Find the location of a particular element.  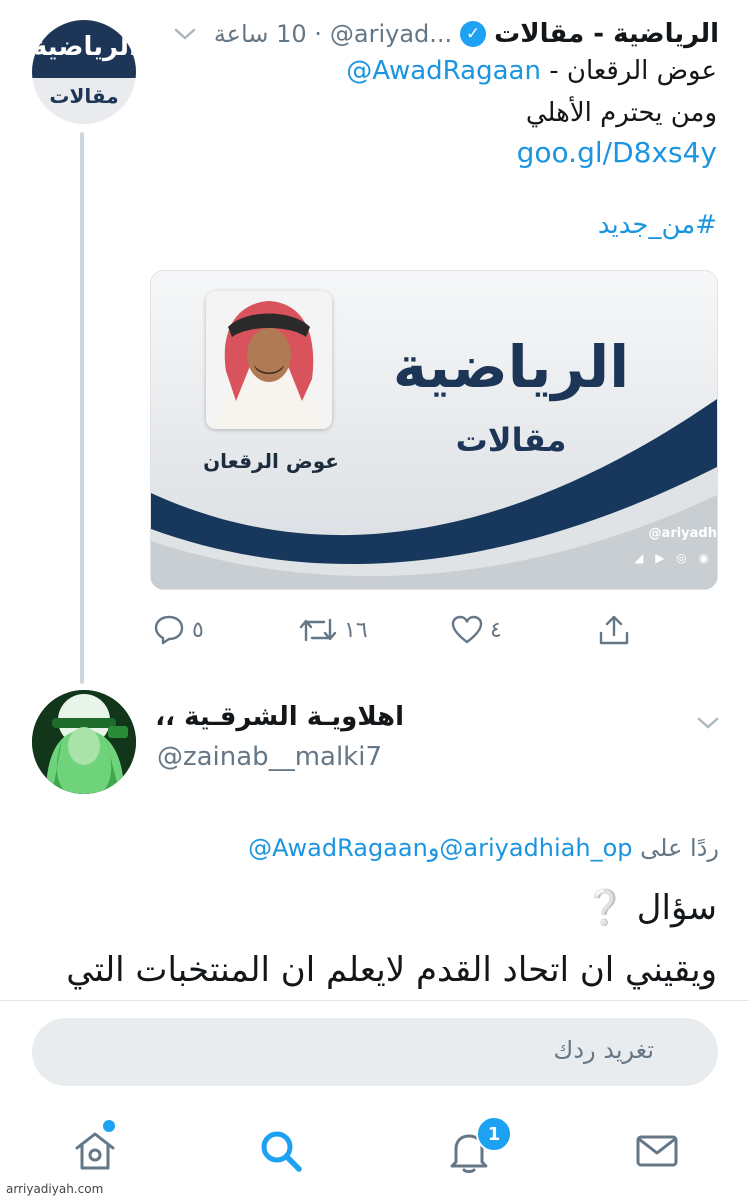

tweet-text-line2: ومن يحترم الأهلي is located at coordinates (621, 113).